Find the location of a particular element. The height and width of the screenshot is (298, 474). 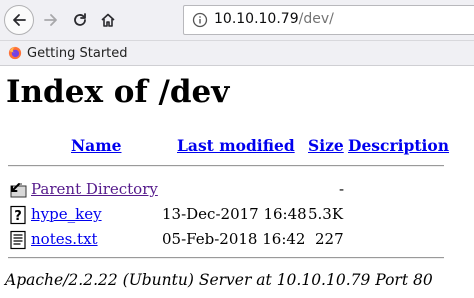

reload-button is located at coordinates (80, 20).